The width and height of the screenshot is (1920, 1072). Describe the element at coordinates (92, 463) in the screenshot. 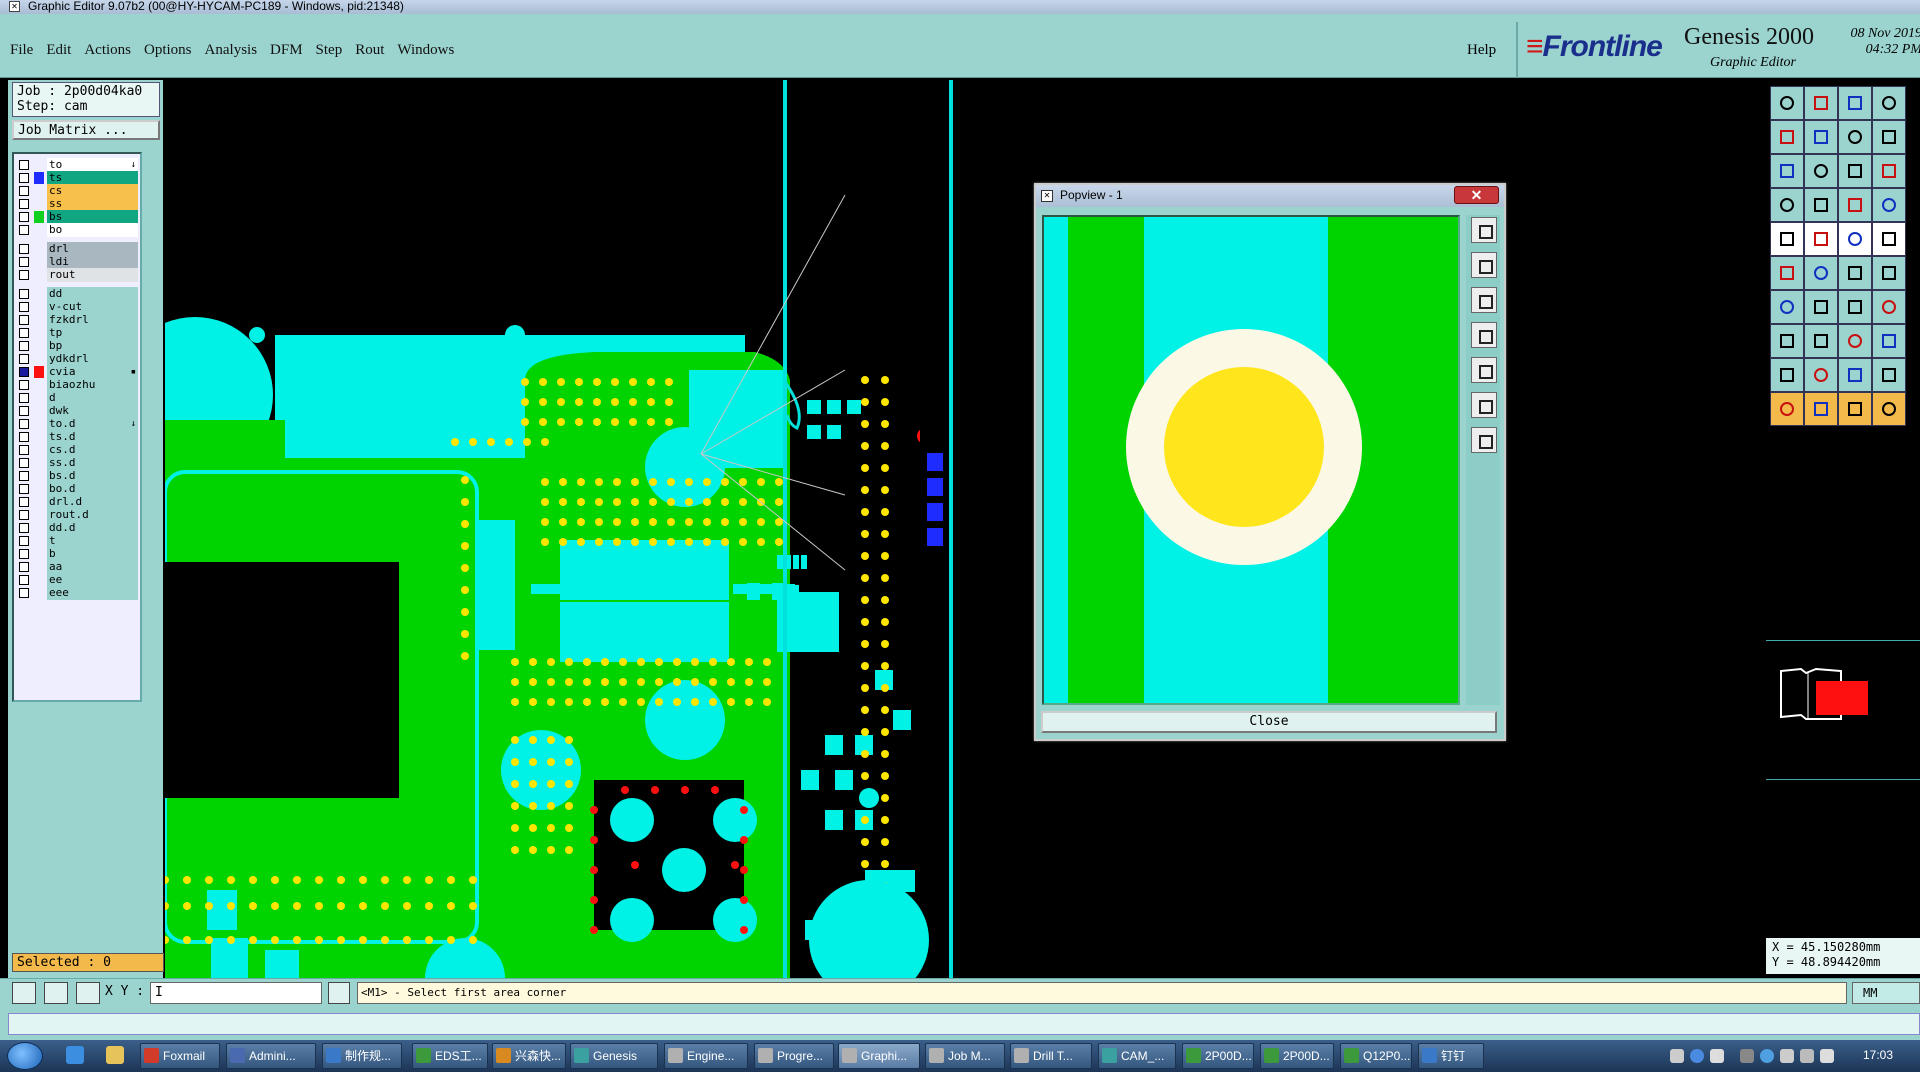

I see `layer-name: ss.d` at that location.